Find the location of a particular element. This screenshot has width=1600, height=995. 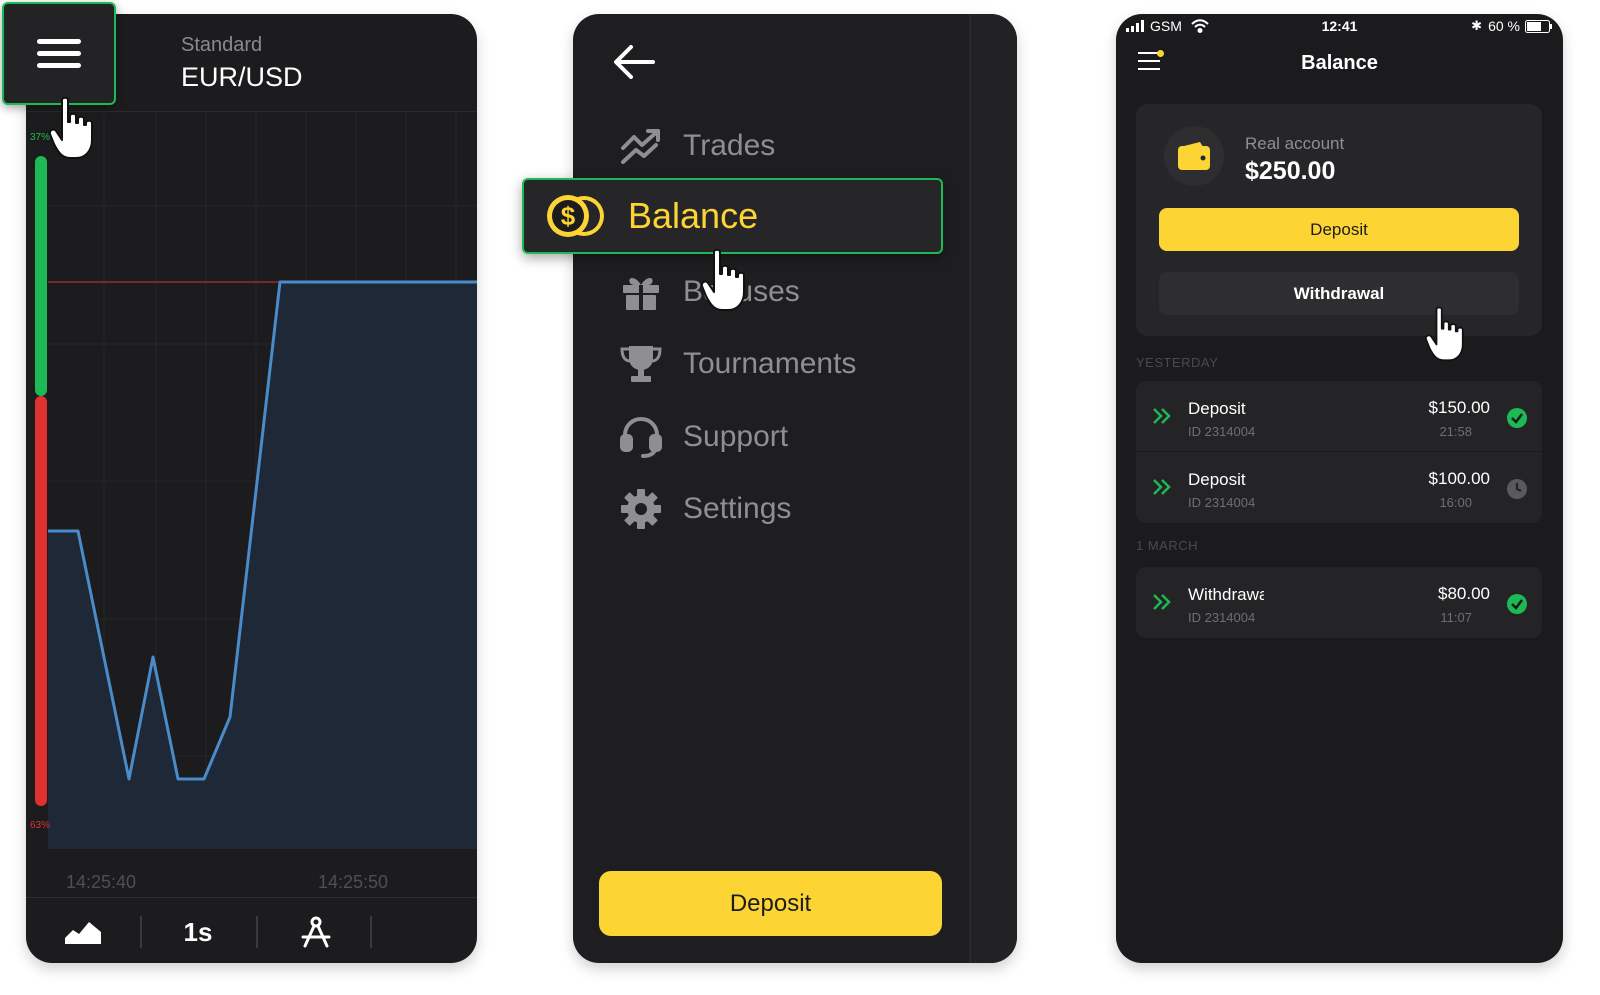

gift-icon is located at coordinates (641, 292).